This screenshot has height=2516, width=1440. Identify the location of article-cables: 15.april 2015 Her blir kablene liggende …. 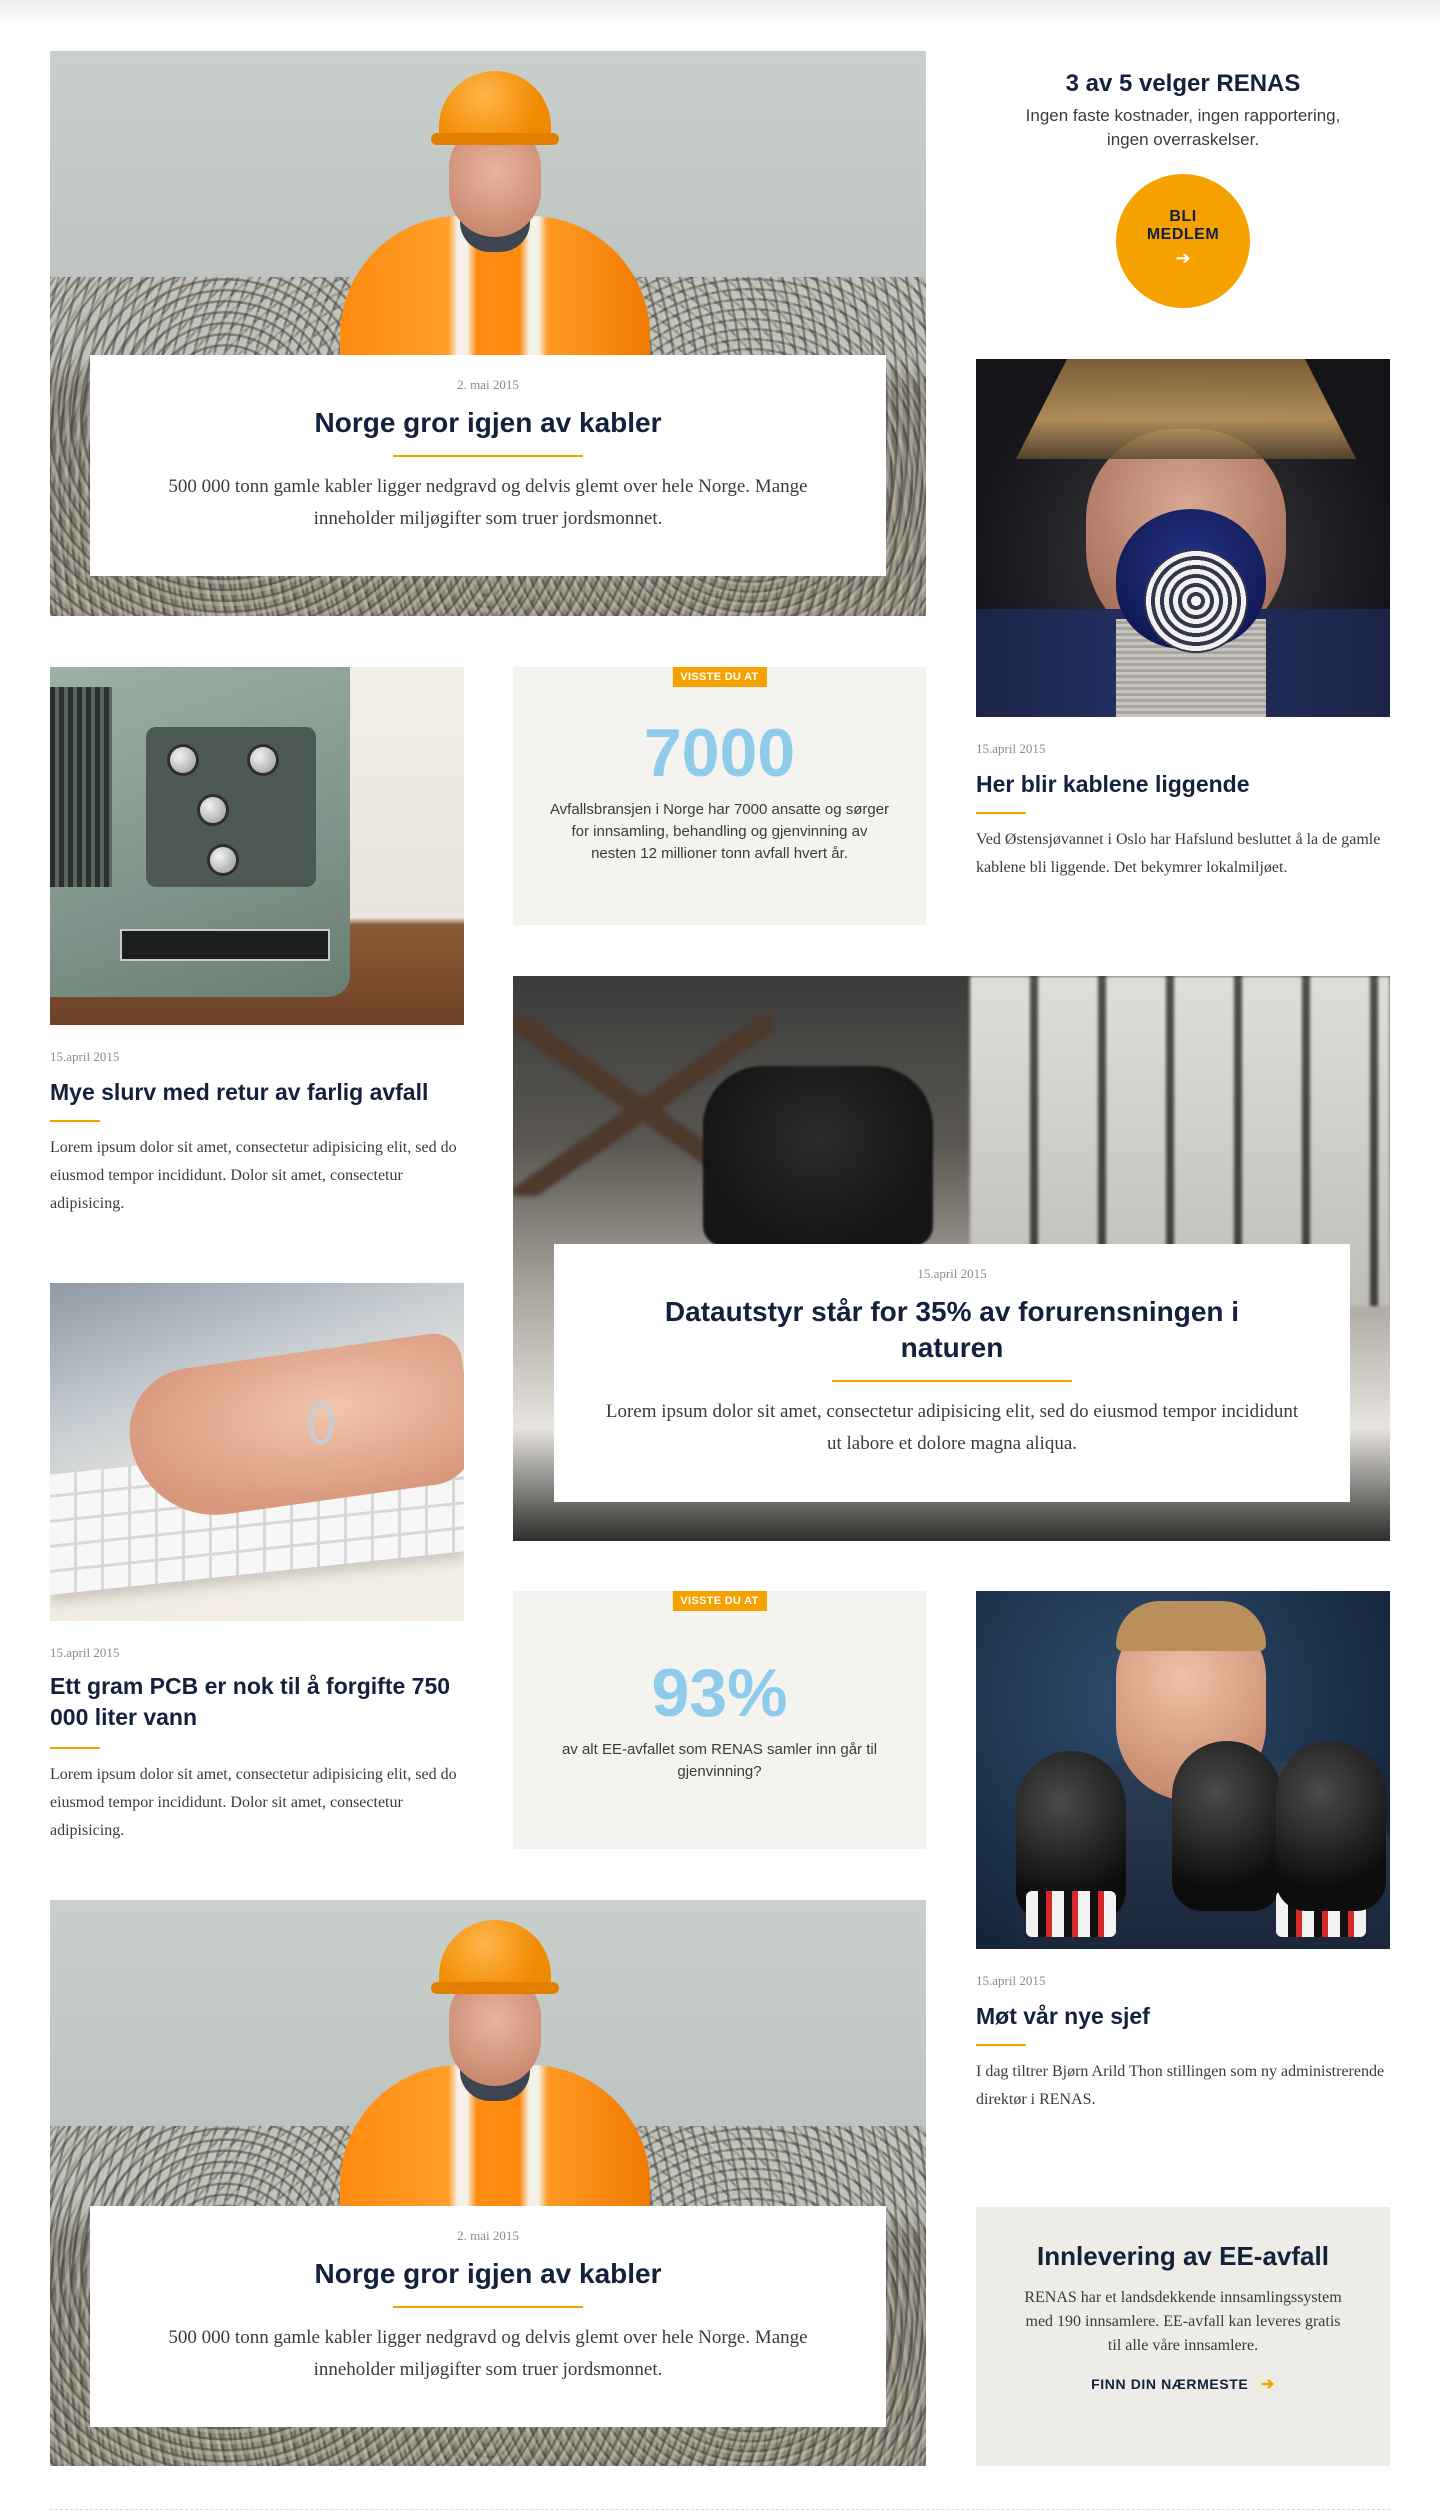
(1183, 811).